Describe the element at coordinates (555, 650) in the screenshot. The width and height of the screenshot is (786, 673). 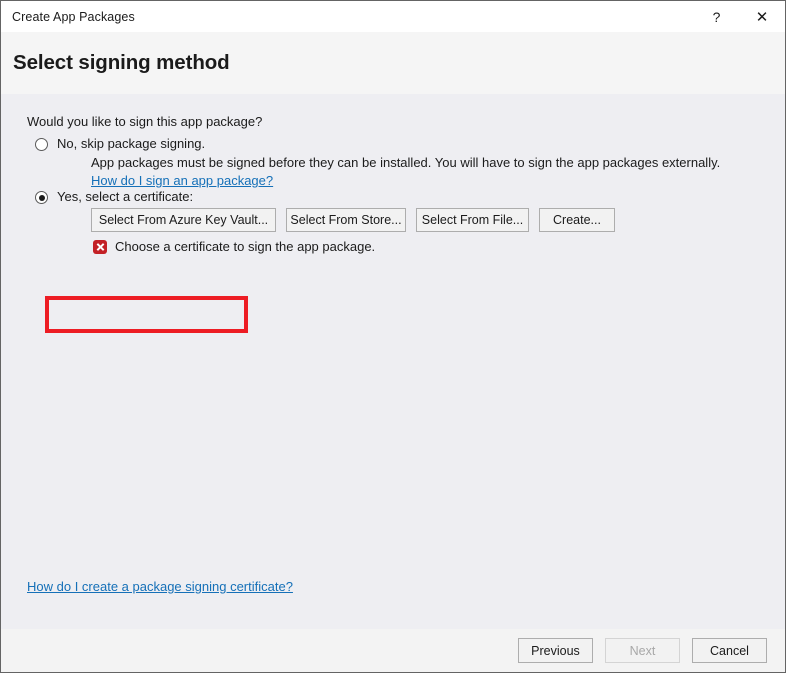
I see `previous-button: Previous` at that location.